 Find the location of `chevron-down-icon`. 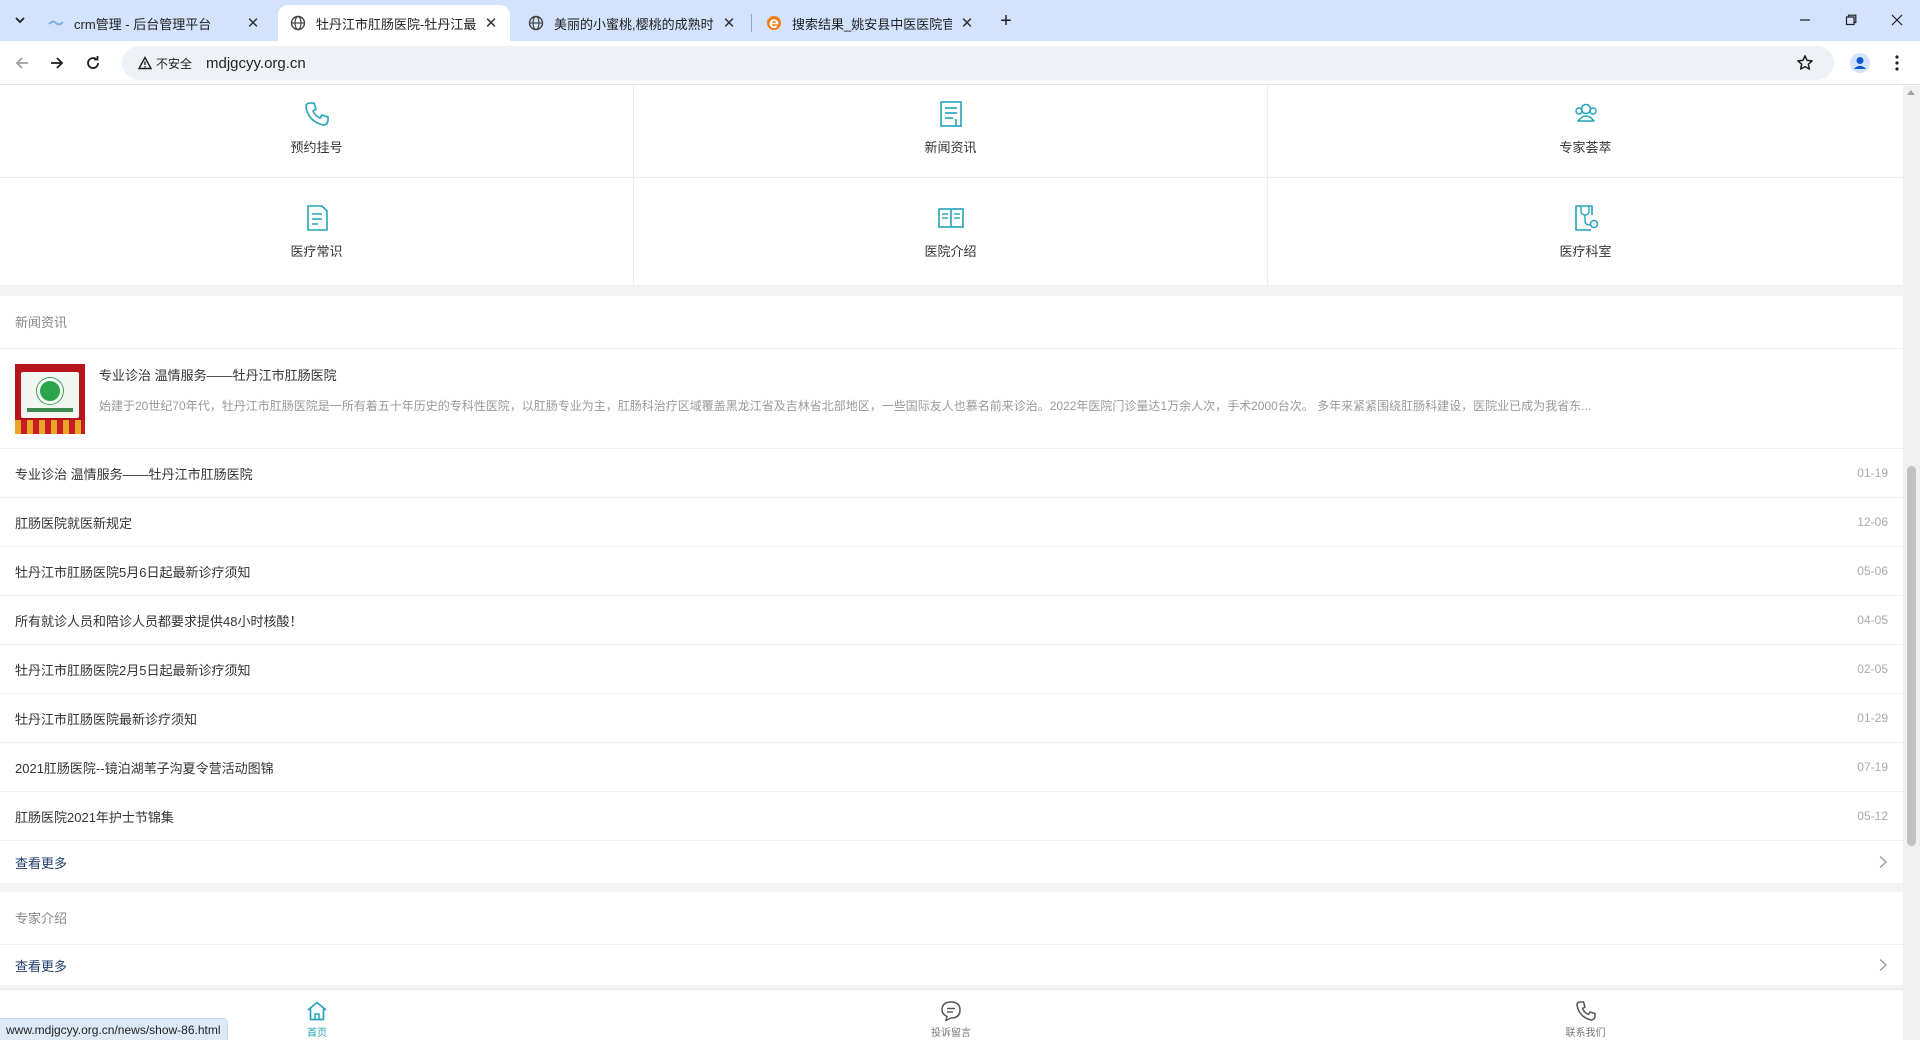

chevron-down-icon is located at coordinates (20, 20).